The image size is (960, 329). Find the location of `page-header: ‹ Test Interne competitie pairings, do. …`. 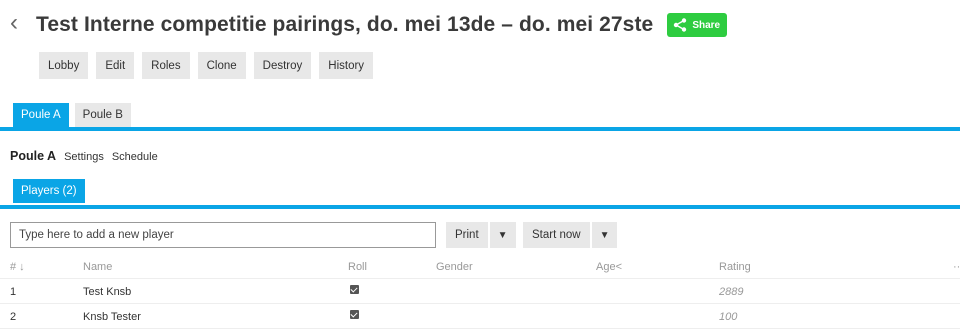

page-header: ‹ Test Interne competitie pairings, do. … is located at coordinates (369, 25).